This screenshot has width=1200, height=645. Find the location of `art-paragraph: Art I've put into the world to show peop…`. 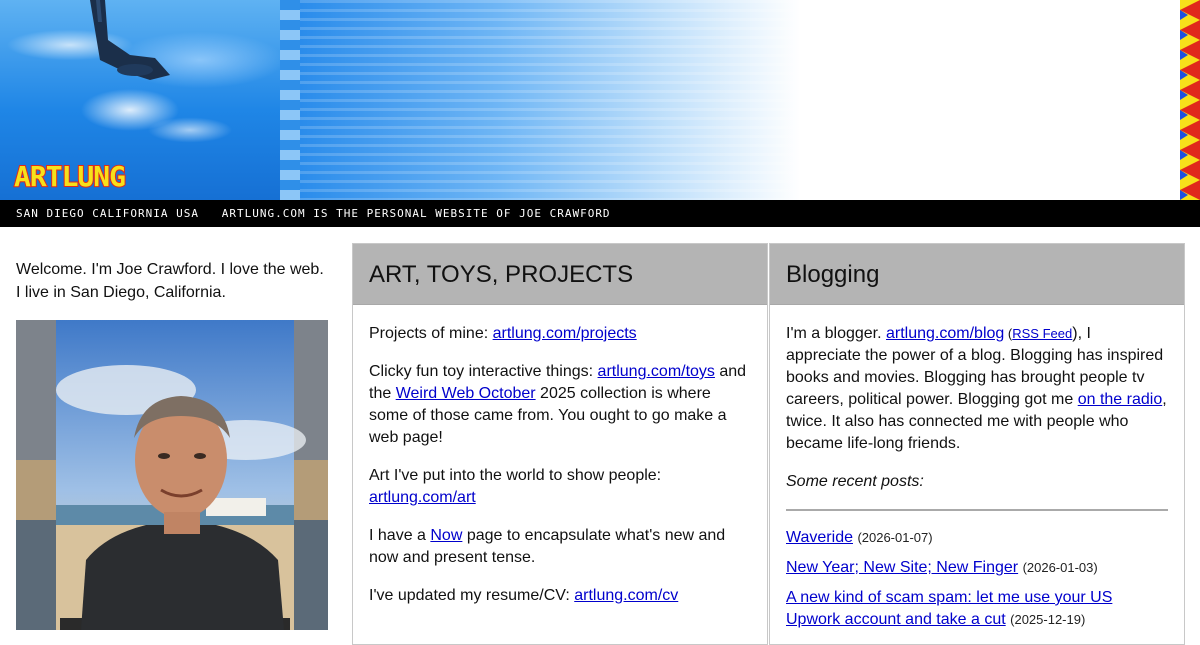

art-paragraph: Art I've put into the world to show peop… is located at coordinates (560, 487).